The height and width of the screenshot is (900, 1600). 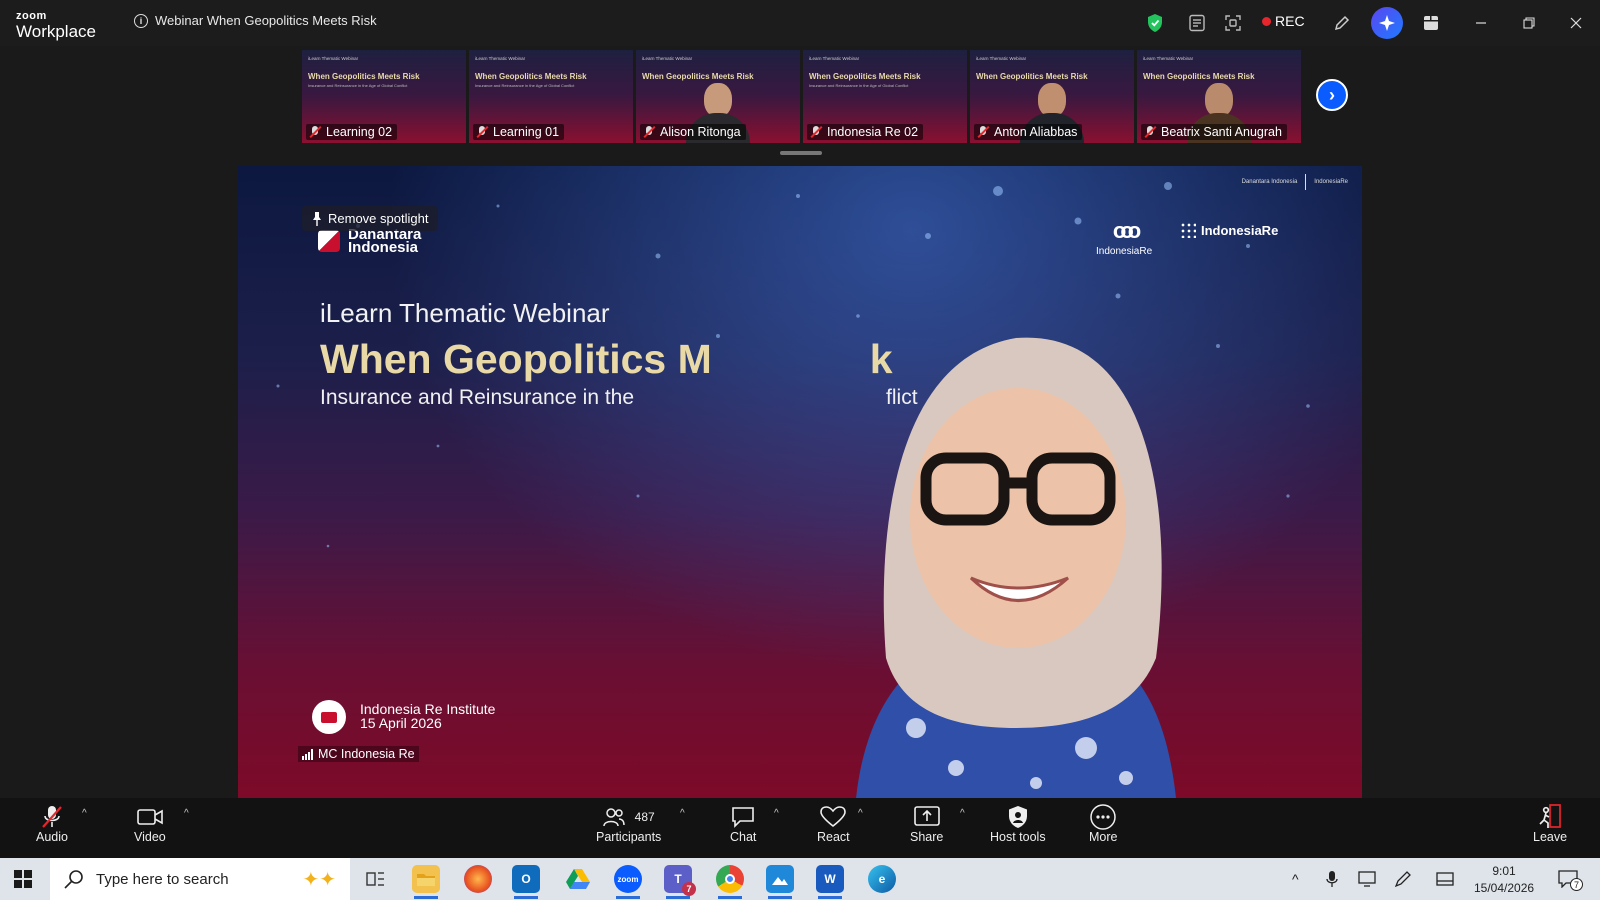 What do you see at coordinates (830, 882) in the screenshot?
I see `word-icon: W` at bounding box center [830, 882].